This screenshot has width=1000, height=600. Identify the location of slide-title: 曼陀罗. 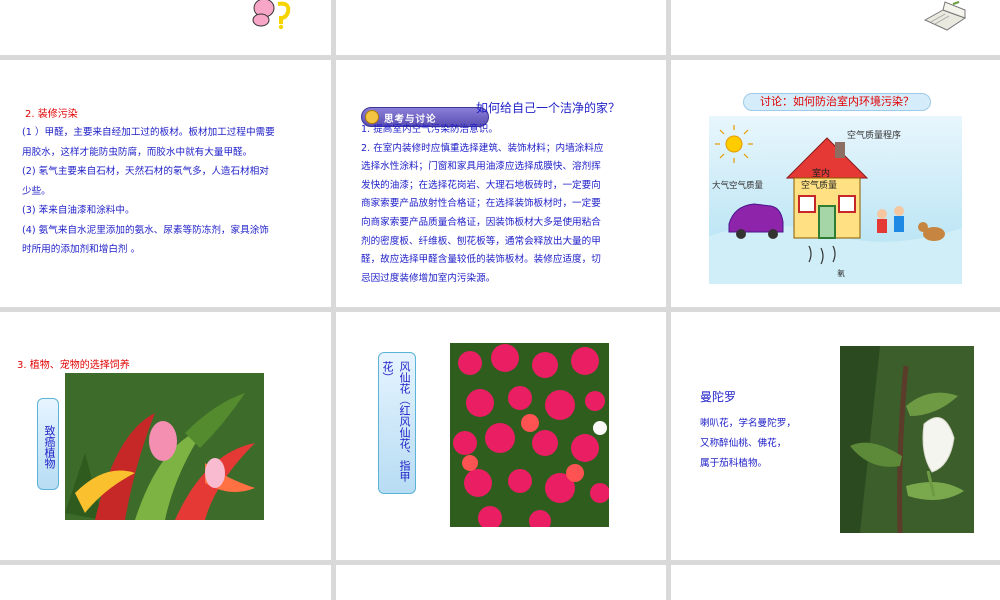
(718, 397).